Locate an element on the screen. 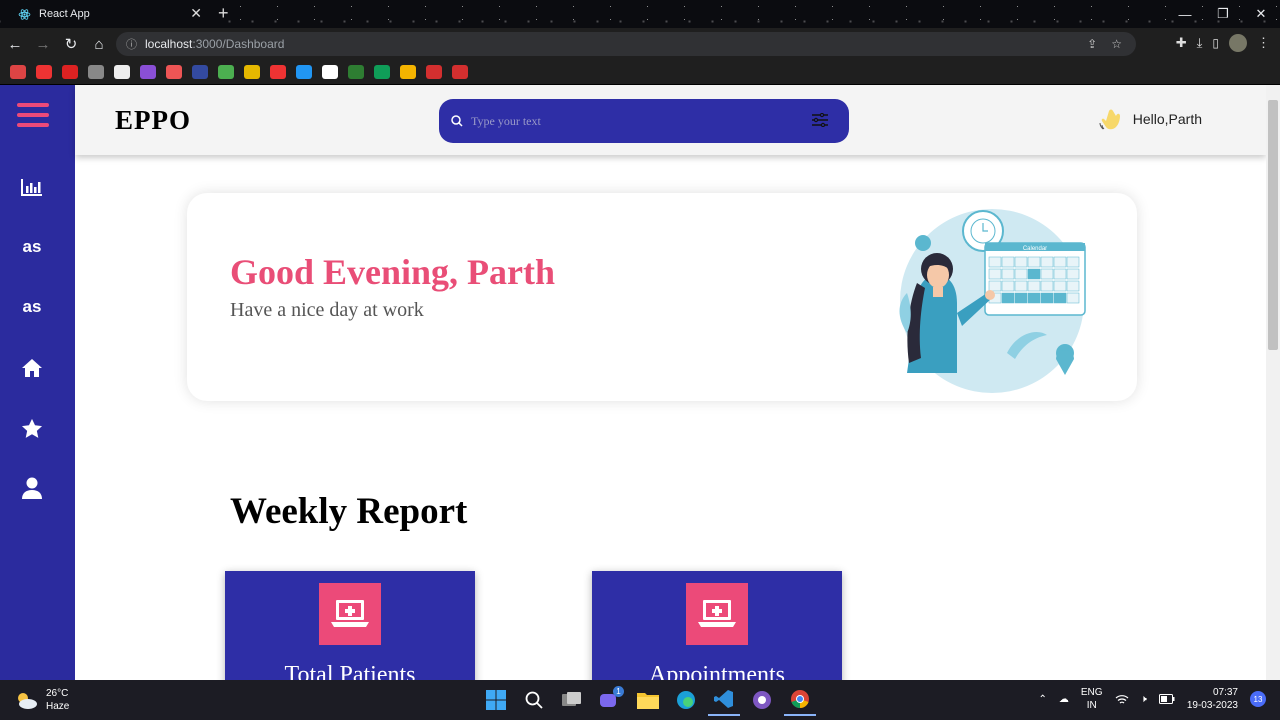  calendar-illustration: Calendar is located at coordinates (987, 298).